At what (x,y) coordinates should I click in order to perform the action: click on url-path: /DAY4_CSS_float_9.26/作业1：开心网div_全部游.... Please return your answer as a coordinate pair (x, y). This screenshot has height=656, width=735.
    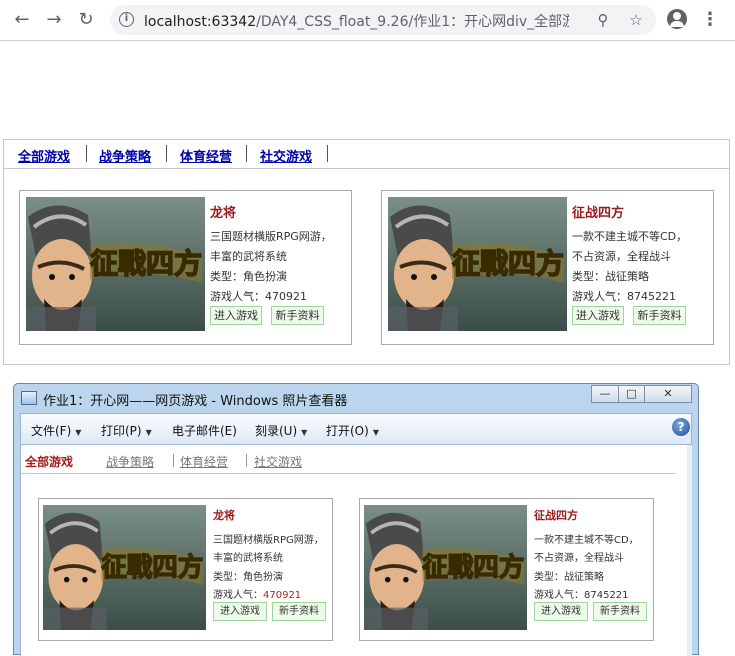
    Looking at the image, I should click on (412, 22).